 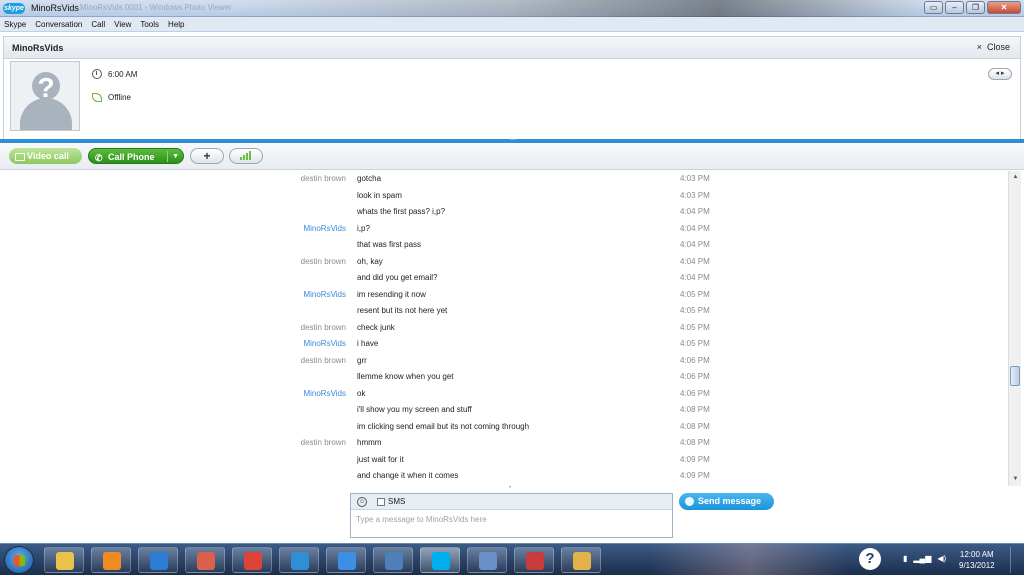 What do you see at coordinates (933, 7) in the screenshot?
I see `compact-view-button: ▭` at bounding box center [933, 7].